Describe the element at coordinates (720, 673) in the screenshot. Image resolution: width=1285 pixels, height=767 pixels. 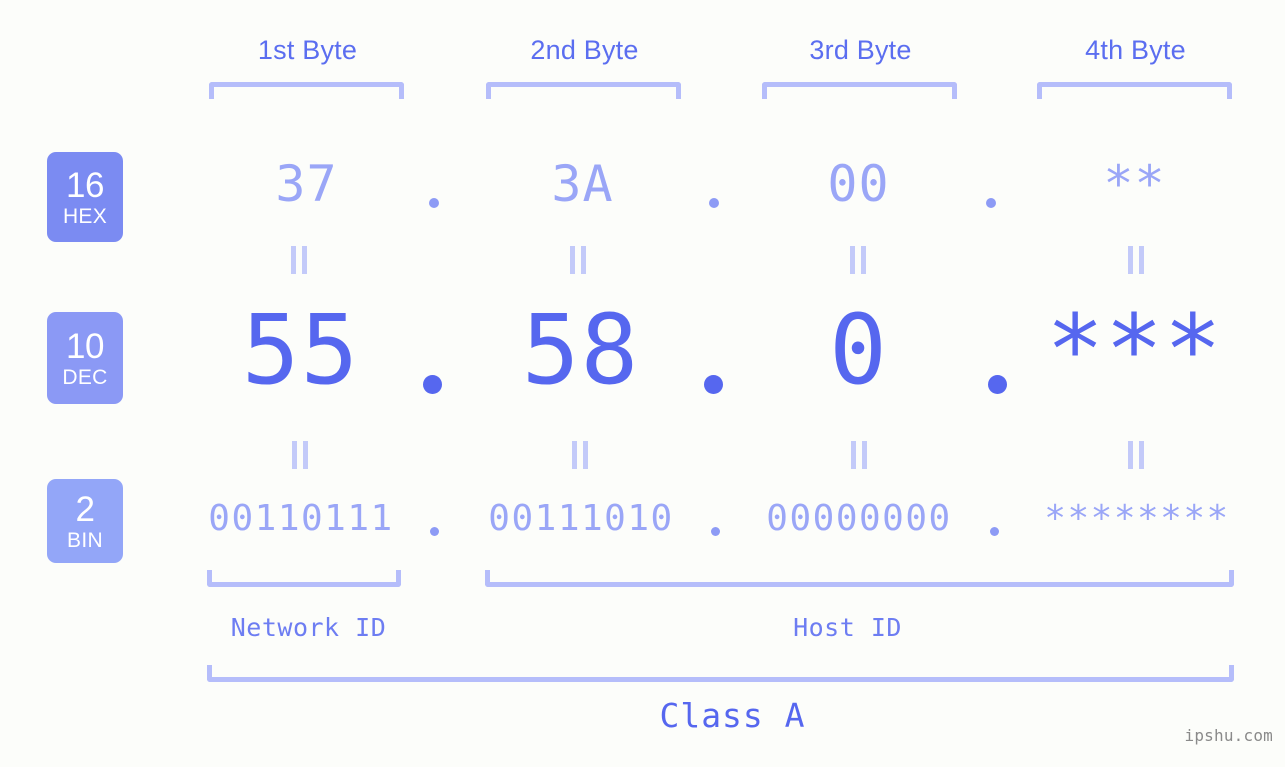
I see `class-bracket` at that location.